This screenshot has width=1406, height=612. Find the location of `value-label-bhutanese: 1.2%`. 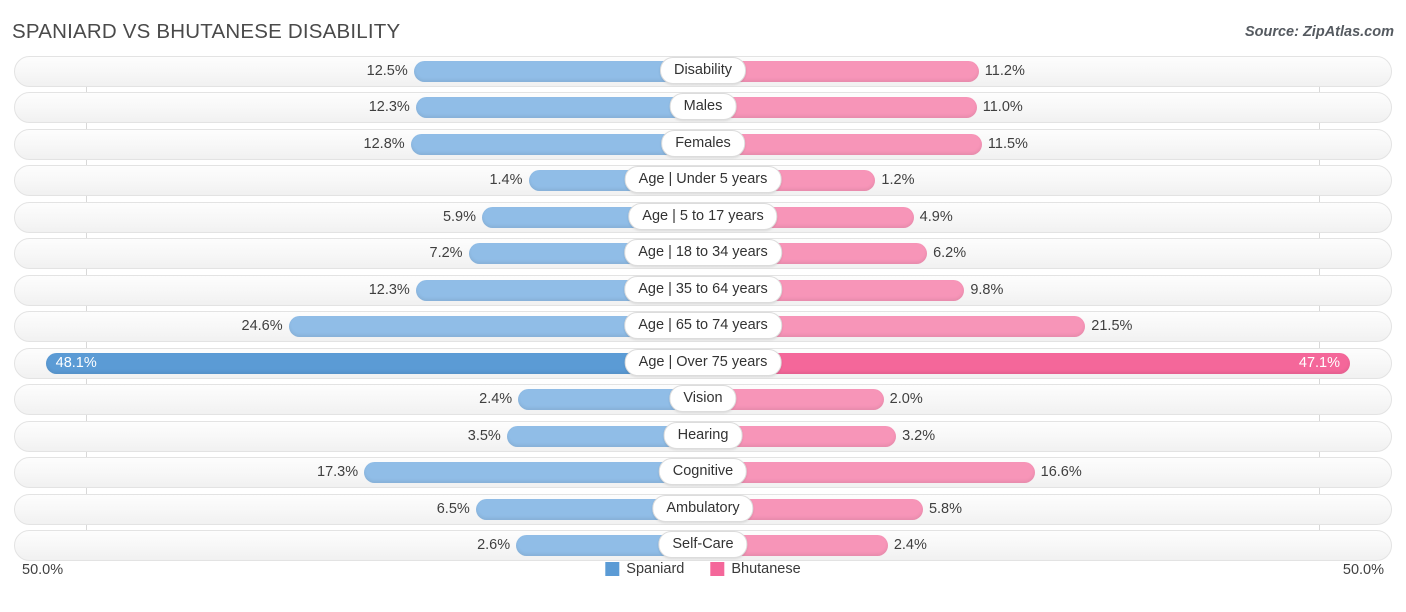

value-label-bhutanese: 1.2% is located at coordinates (898, 180).